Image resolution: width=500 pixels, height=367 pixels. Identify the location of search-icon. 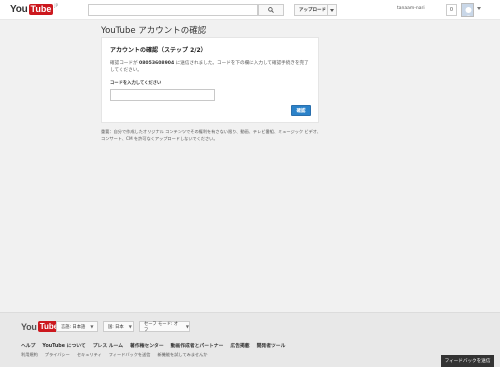
(271, 10).